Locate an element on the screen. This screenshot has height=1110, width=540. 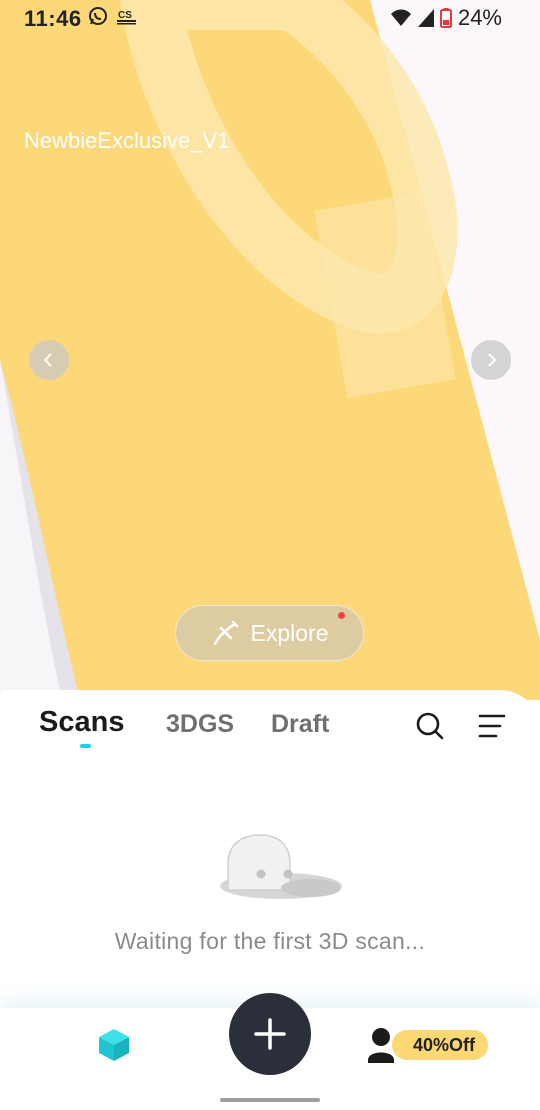
wifi-icon is located at coordinates (400, 17).